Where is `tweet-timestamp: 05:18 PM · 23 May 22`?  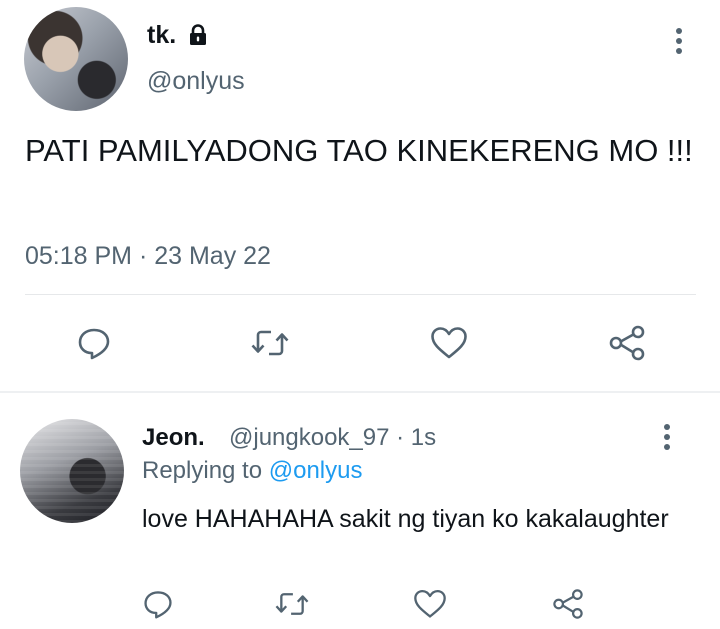
tweet-timestamp: 05:18 PM · 23 May 22 is located at coordinates (148, 256).